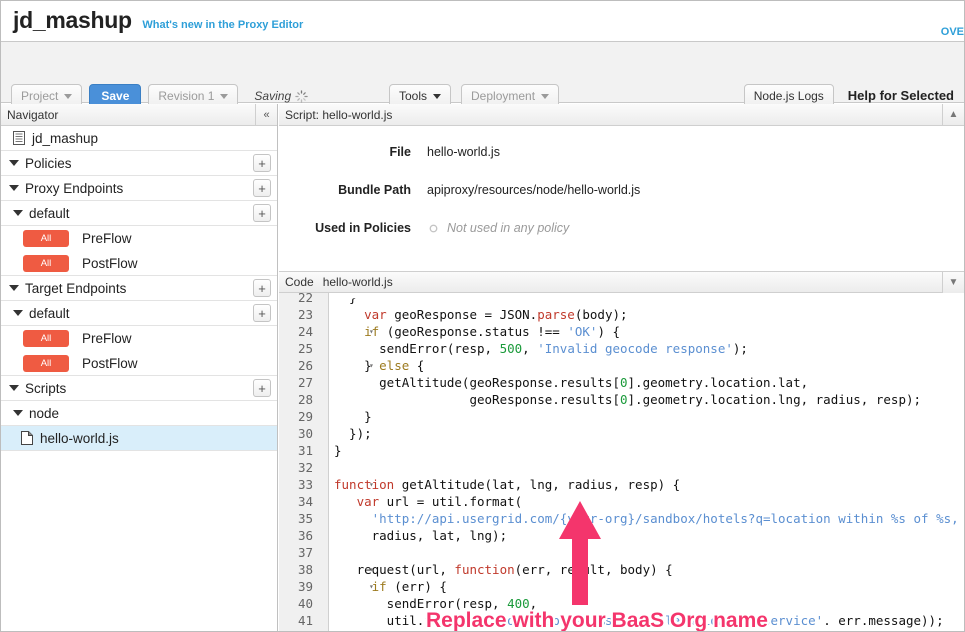  I want to click on sidebar-item-proxy-preflow: All PreFlow, so click(139, 238).